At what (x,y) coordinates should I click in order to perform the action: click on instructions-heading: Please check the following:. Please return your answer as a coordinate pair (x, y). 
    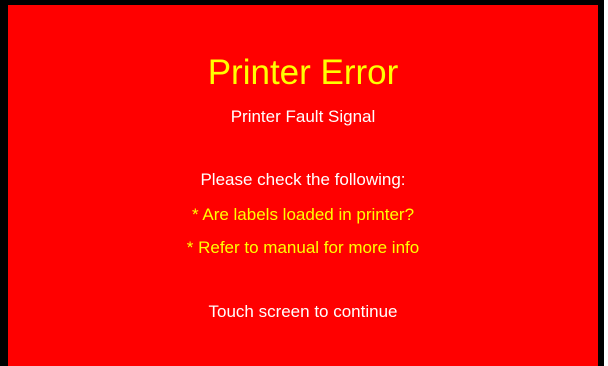
    Looking at the image, I should click on (303, 179).